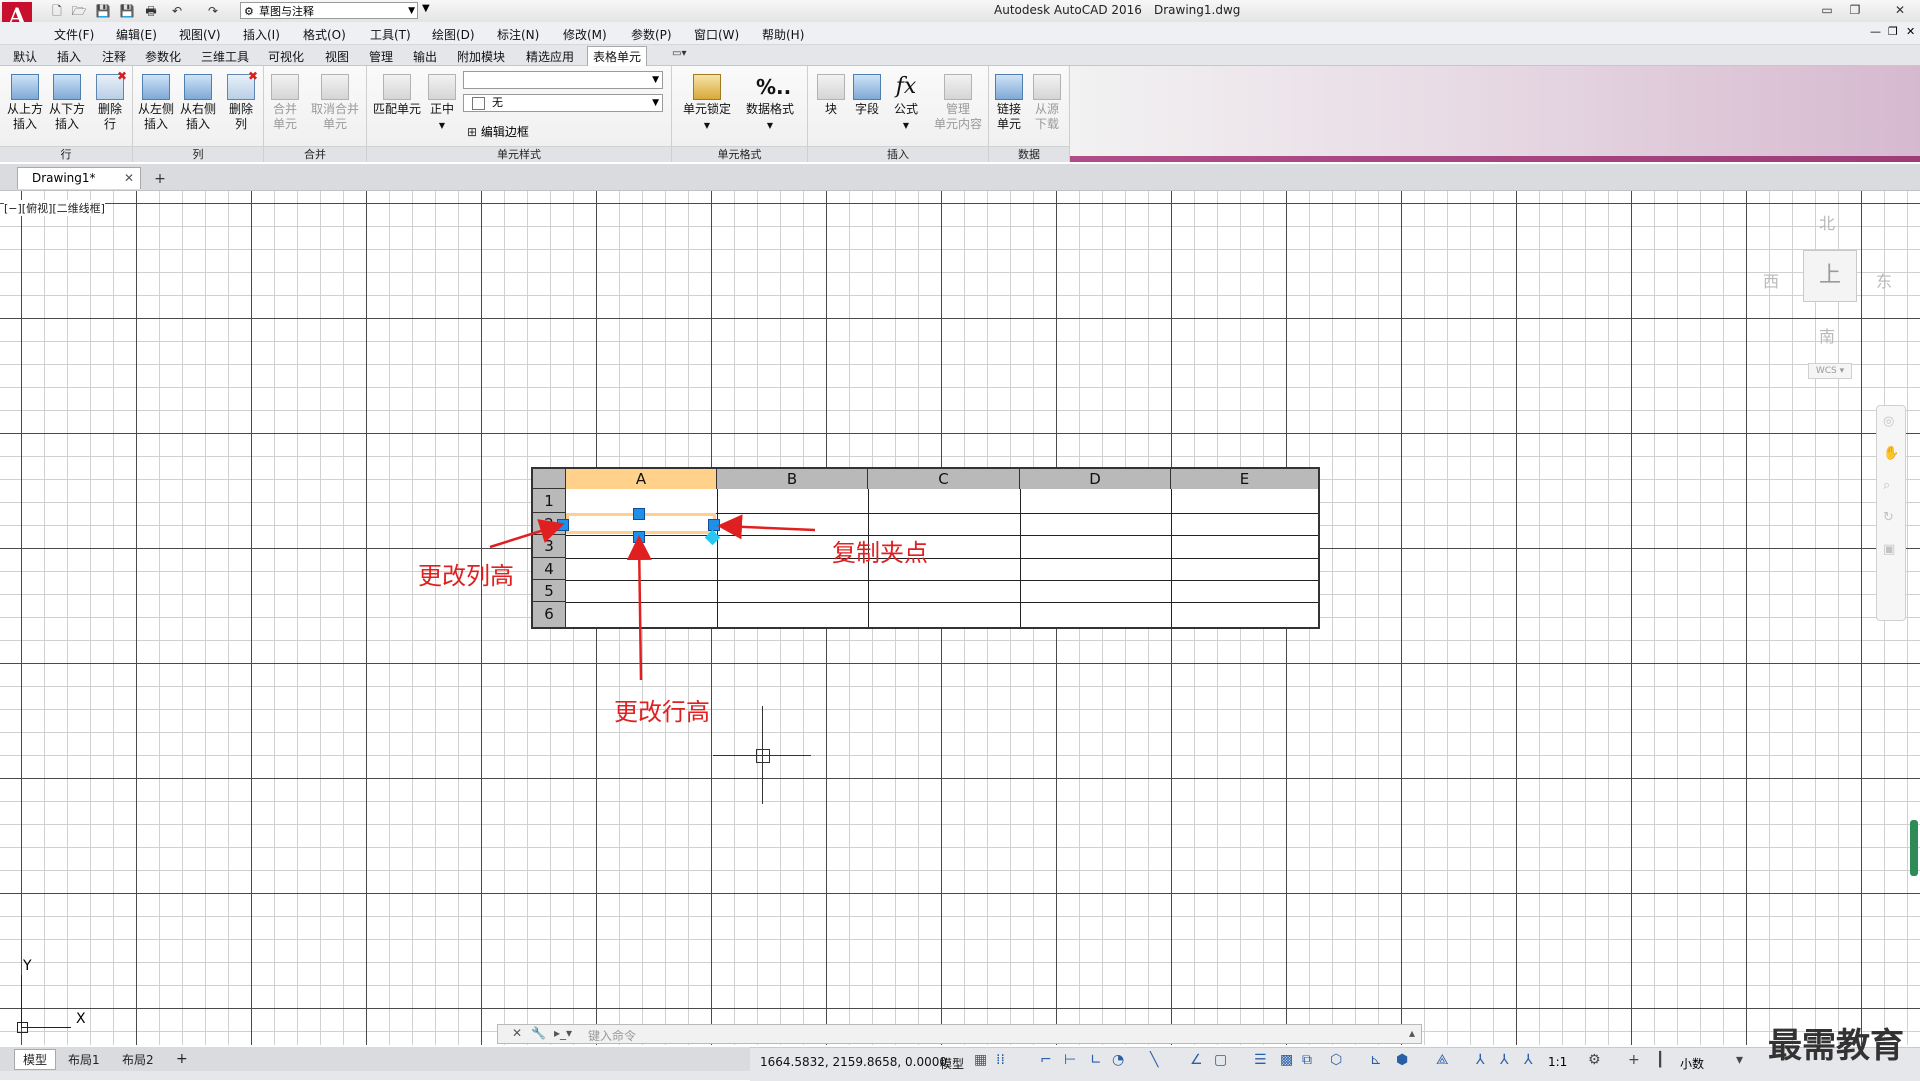 Image resolution: width=1920 pixels, height=1081 pixels. I want to click on grip-left-column-width, so click(563, 525).